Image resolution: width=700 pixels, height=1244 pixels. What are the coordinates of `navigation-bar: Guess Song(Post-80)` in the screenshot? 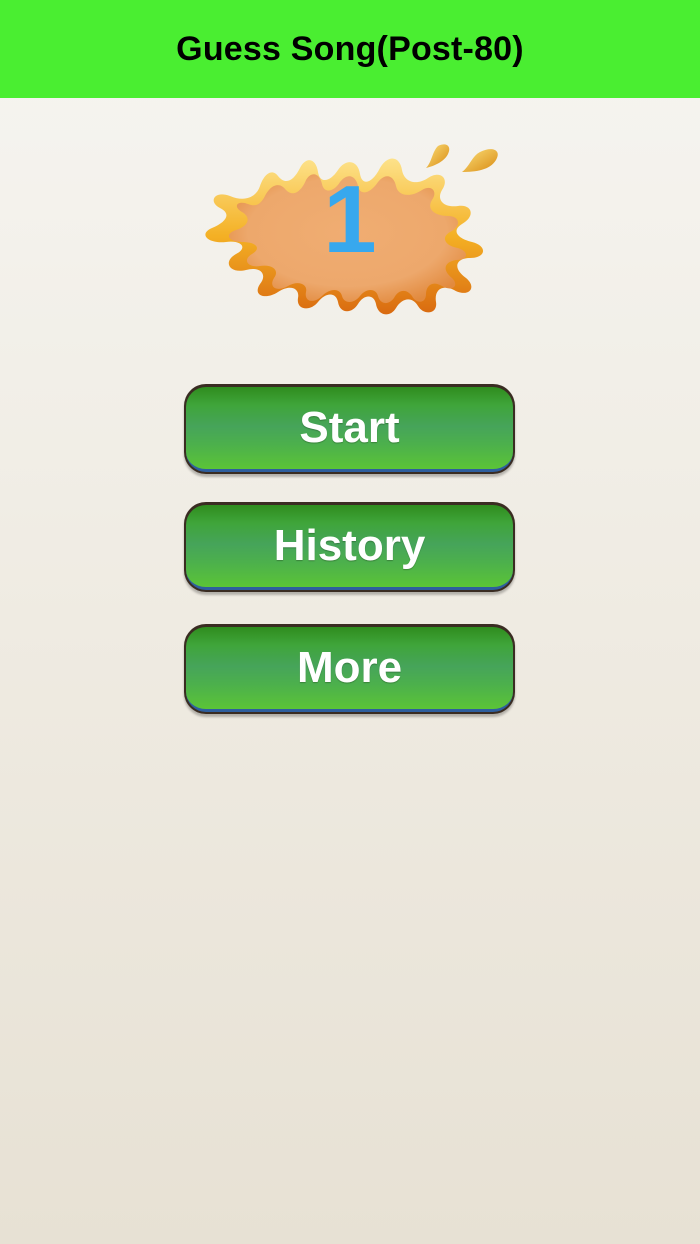 It's located at (350, 49).